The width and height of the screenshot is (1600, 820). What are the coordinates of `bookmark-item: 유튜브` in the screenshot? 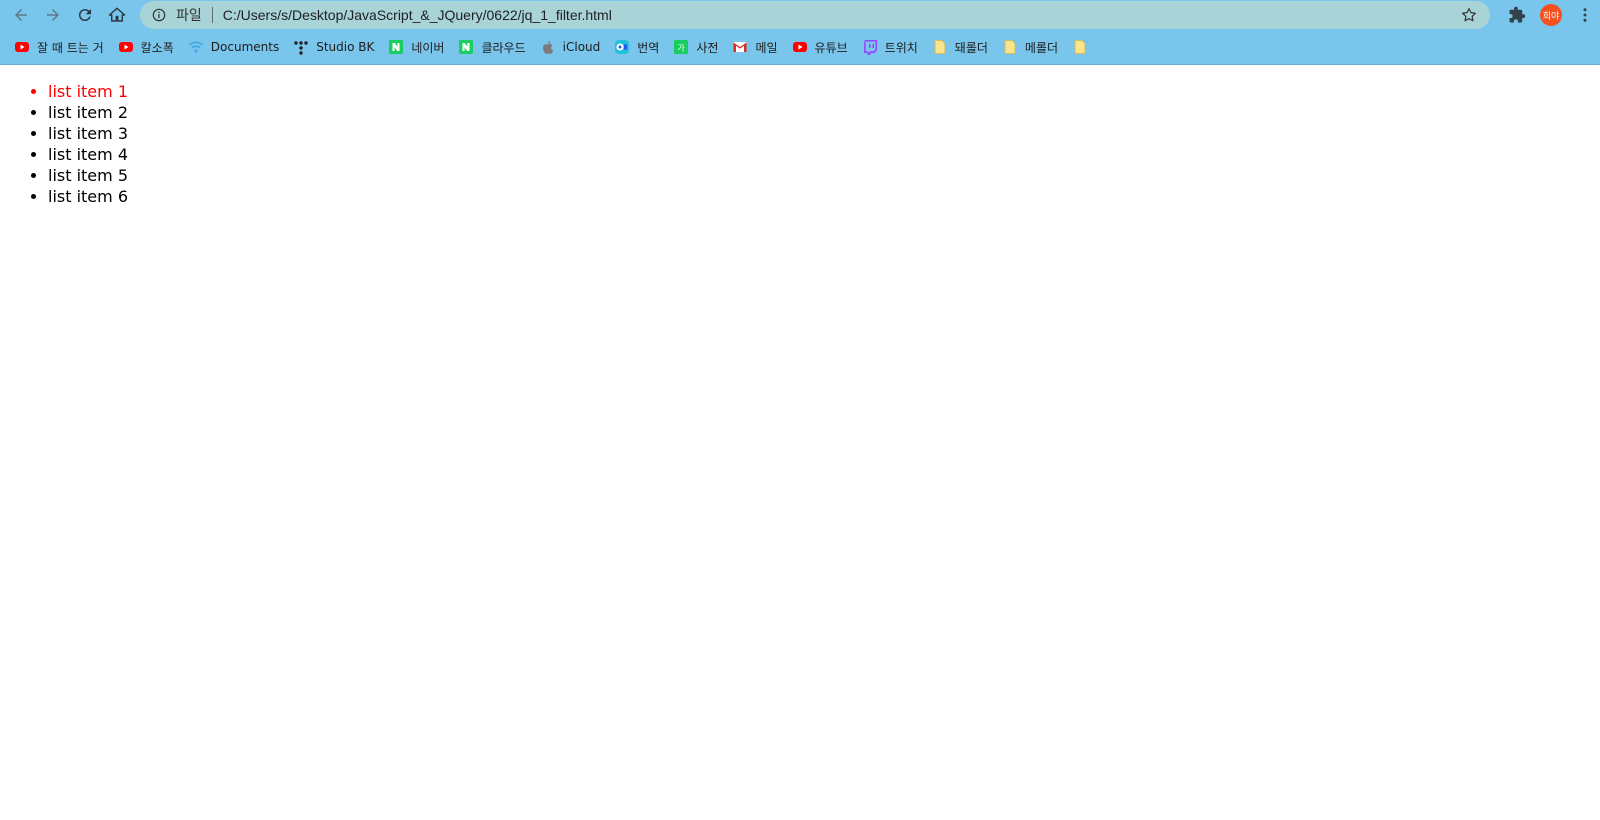 It's located at (820, 47).